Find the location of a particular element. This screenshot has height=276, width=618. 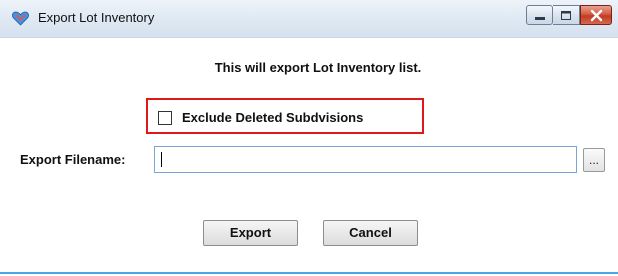

export-filename-label: Export Filename: is located at coordinates (73, 159).